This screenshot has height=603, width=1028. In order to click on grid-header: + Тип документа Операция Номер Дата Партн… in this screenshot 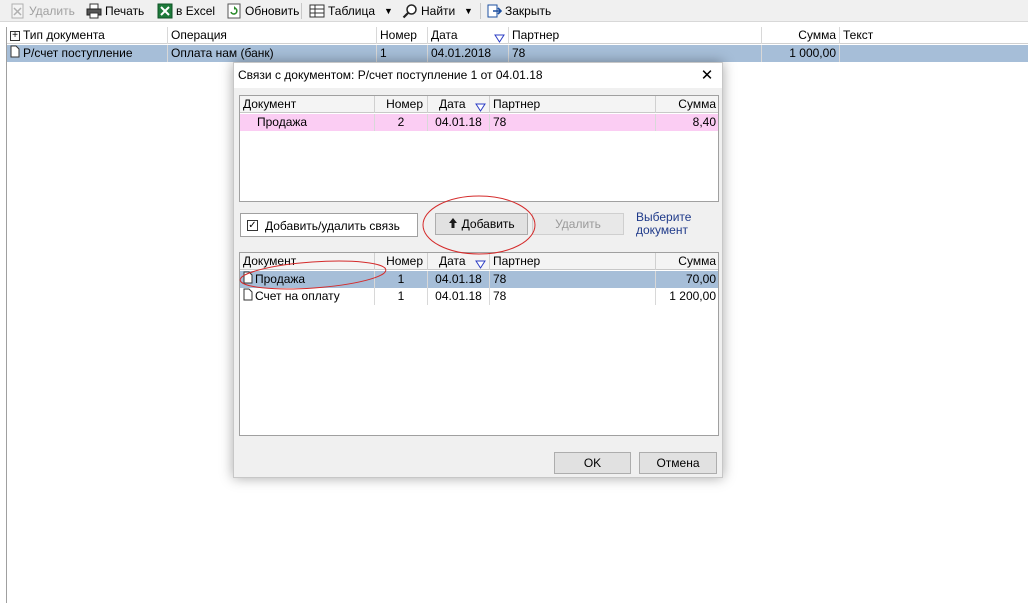, I will do `click(517, 35)`.